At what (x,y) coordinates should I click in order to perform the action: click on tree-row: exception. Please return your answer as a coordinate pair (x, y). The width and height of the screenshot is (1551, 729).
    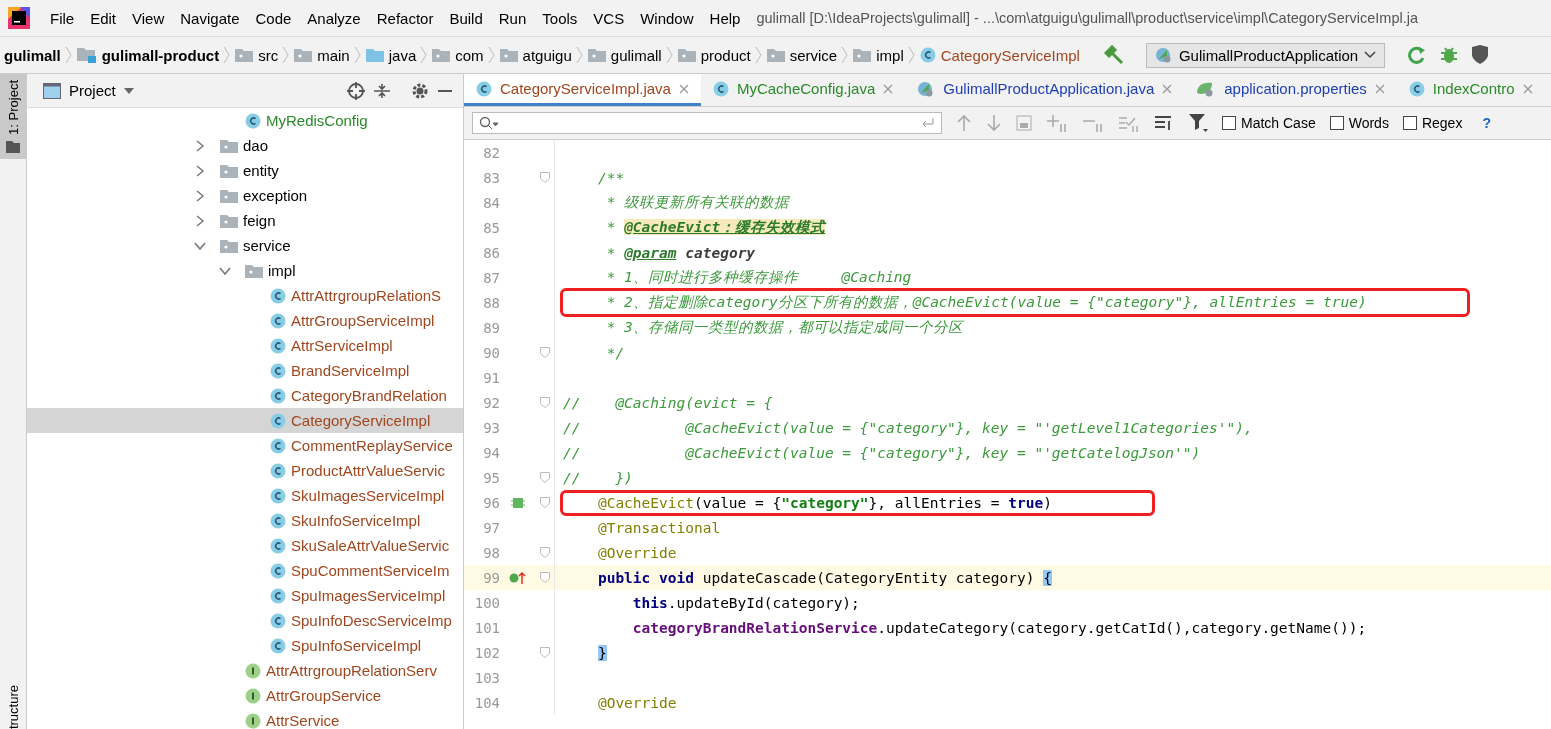
    Looking at the image, I should click on (245, 195).